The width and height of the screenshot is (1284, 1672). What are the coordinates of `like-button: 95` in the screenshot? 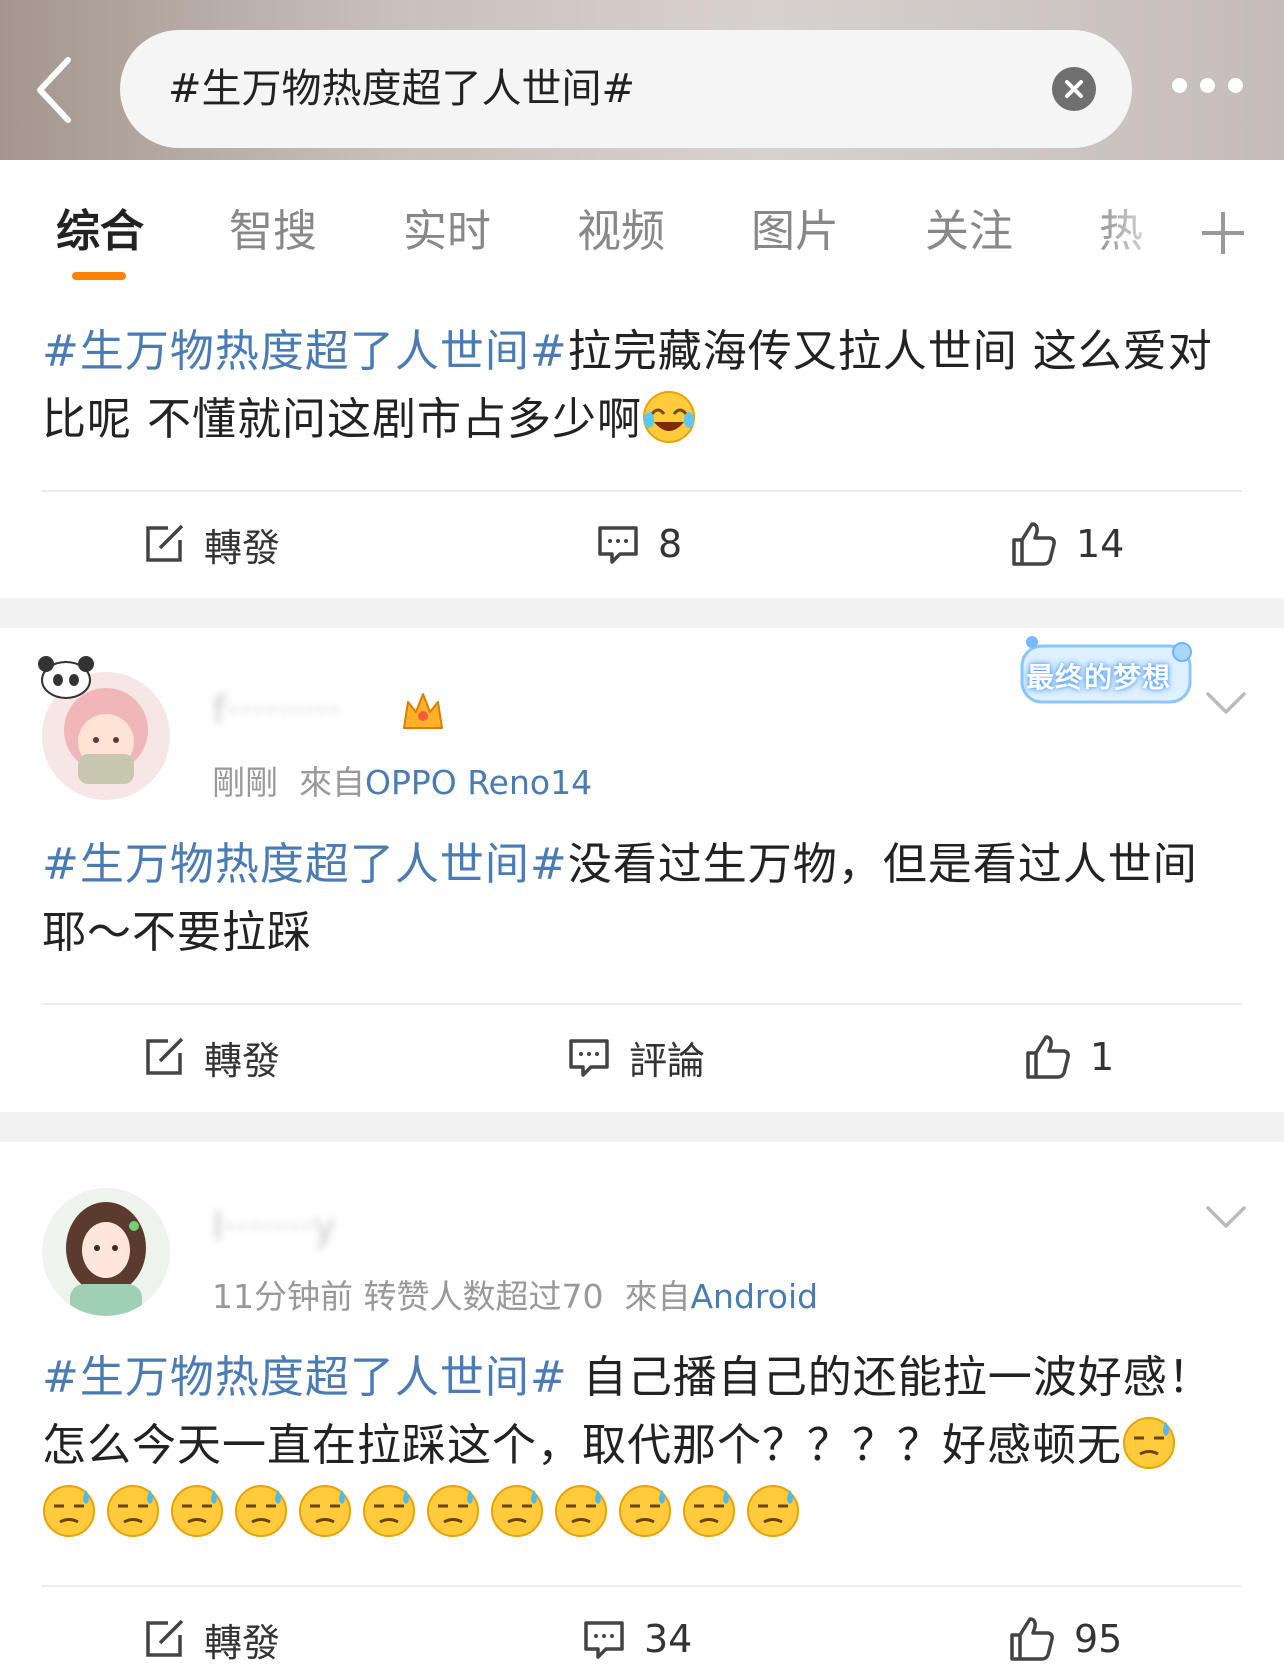 It's located at (1065, 1639).